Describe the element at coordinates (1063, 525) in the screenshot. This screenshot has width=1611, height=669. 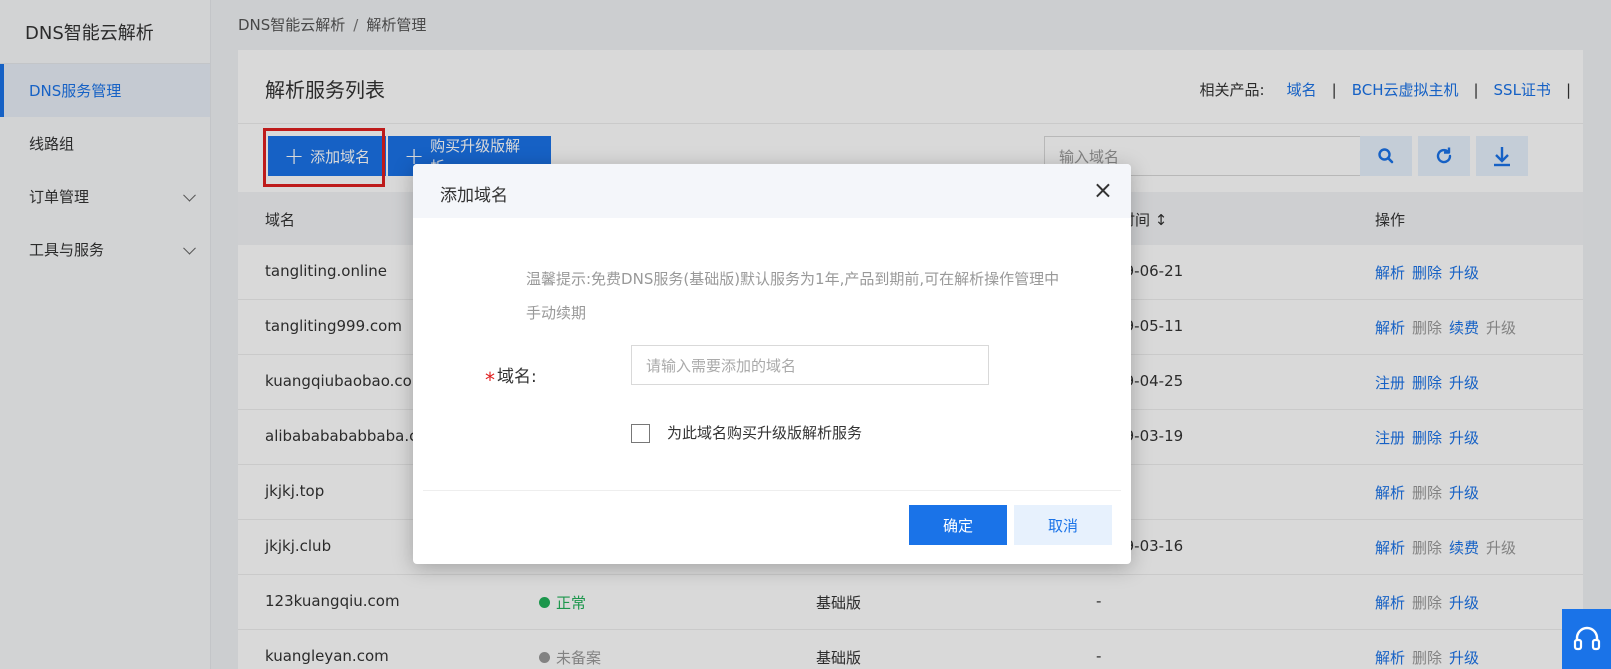
I see `cancel-button: 取消` at that location.